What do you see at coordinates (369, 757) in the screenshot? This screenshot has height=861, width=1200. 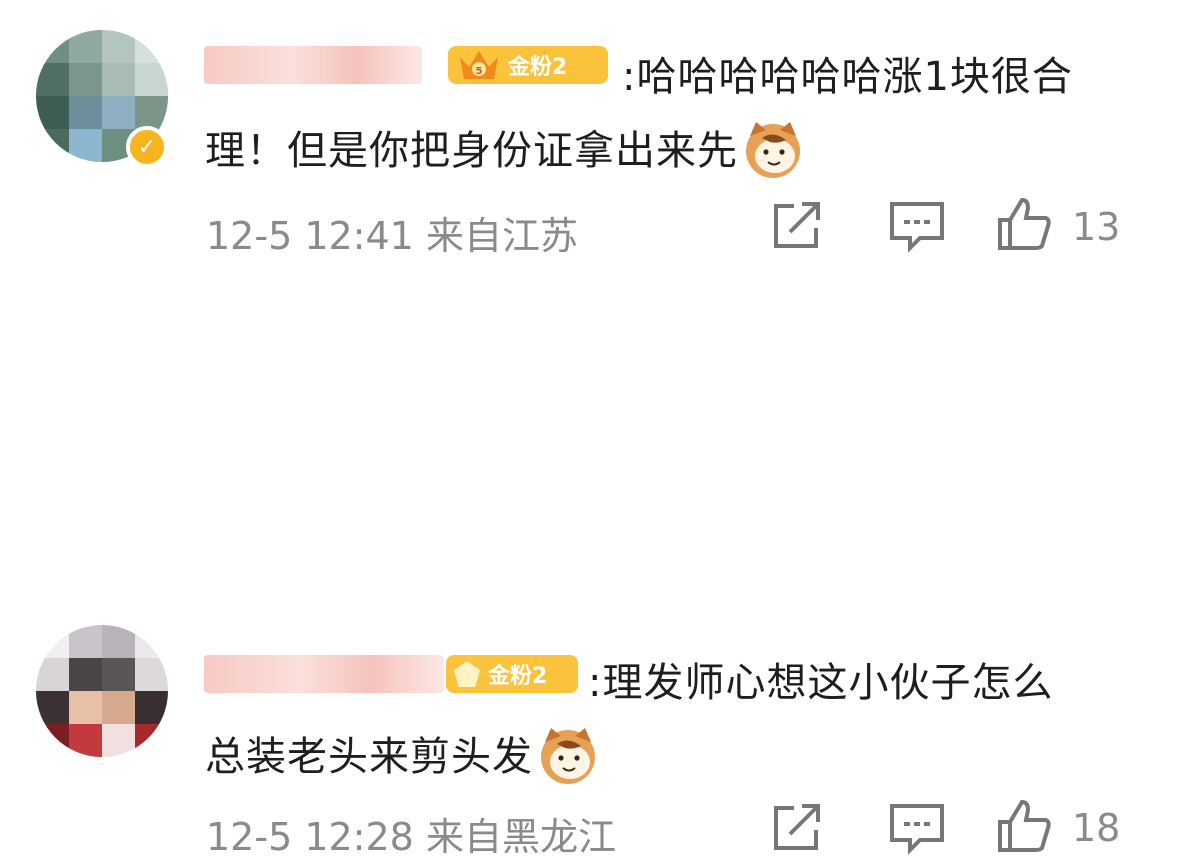 I see `comment-text-line2-content: 总装老头来剪头发` at bounding box center [369, 757].